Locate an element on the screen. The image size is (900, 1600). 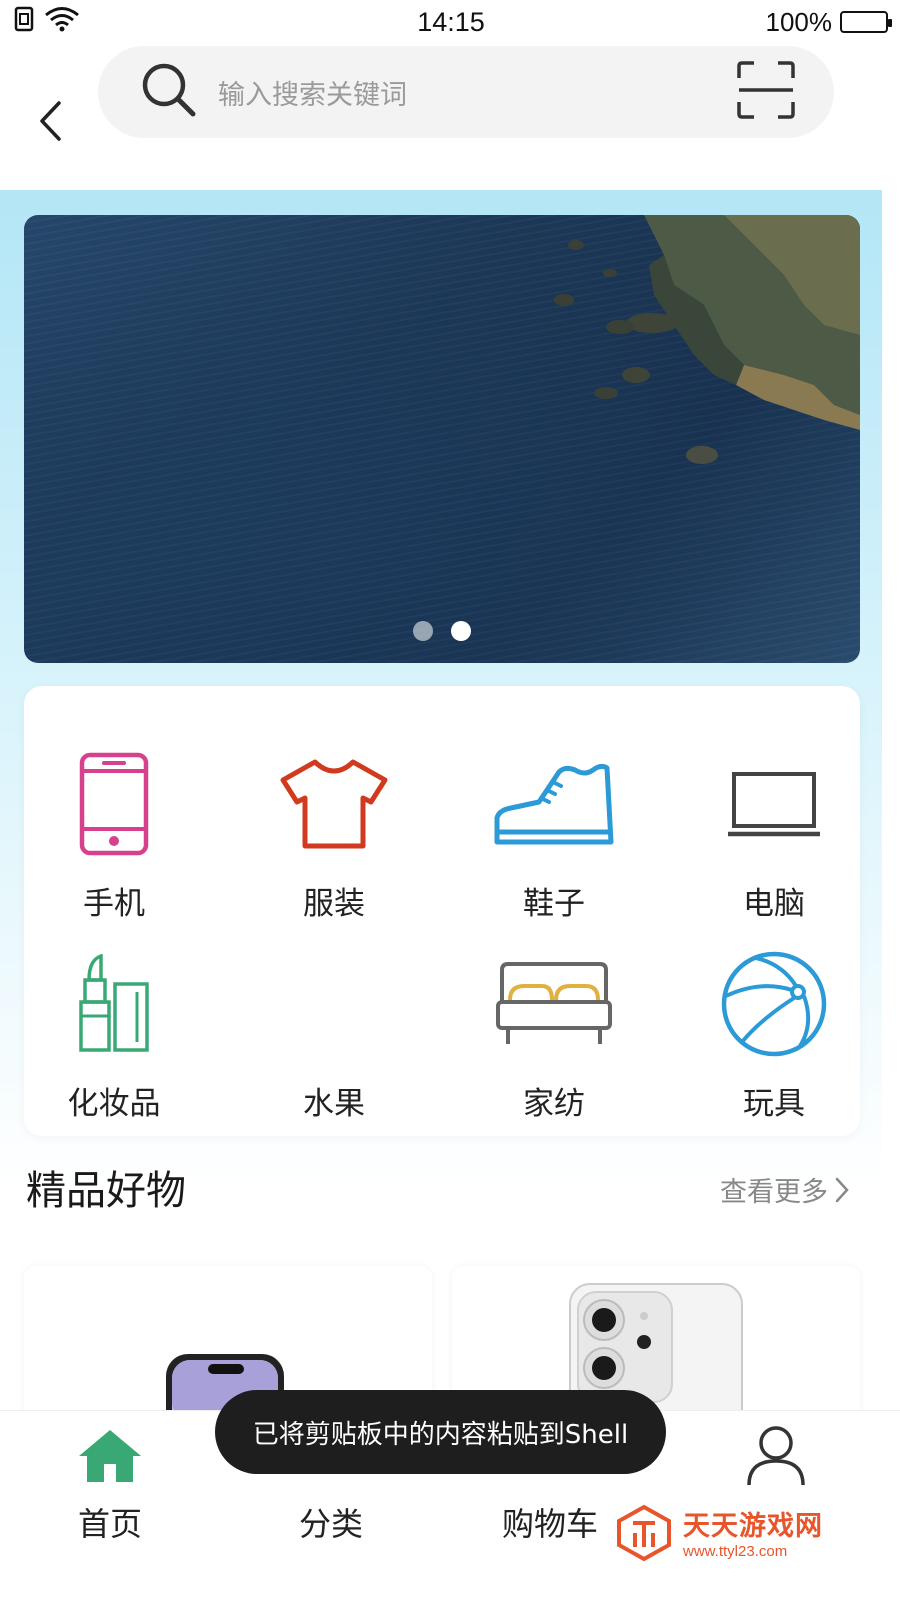
category-item-fruit: 水果 is located at coordinates (334, 1044).